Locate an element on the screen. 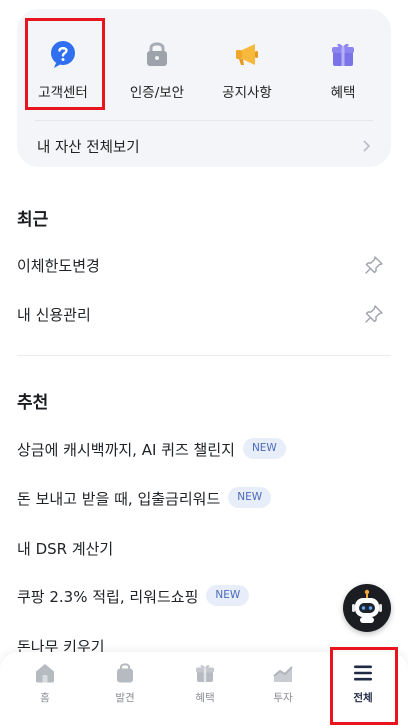 Image resolution: width=408 pixels, height=728 pixels. recommended-item-label: 상금에 캐시백까지, AI 퀴즈 챌린지 NEW is located at coordinates (151, 449).